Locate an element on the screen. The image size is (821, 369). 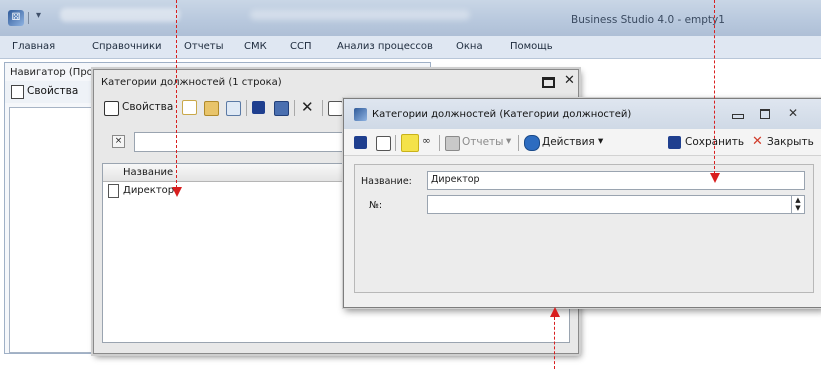
name-label: Название: is located at coordinates (386, 181).